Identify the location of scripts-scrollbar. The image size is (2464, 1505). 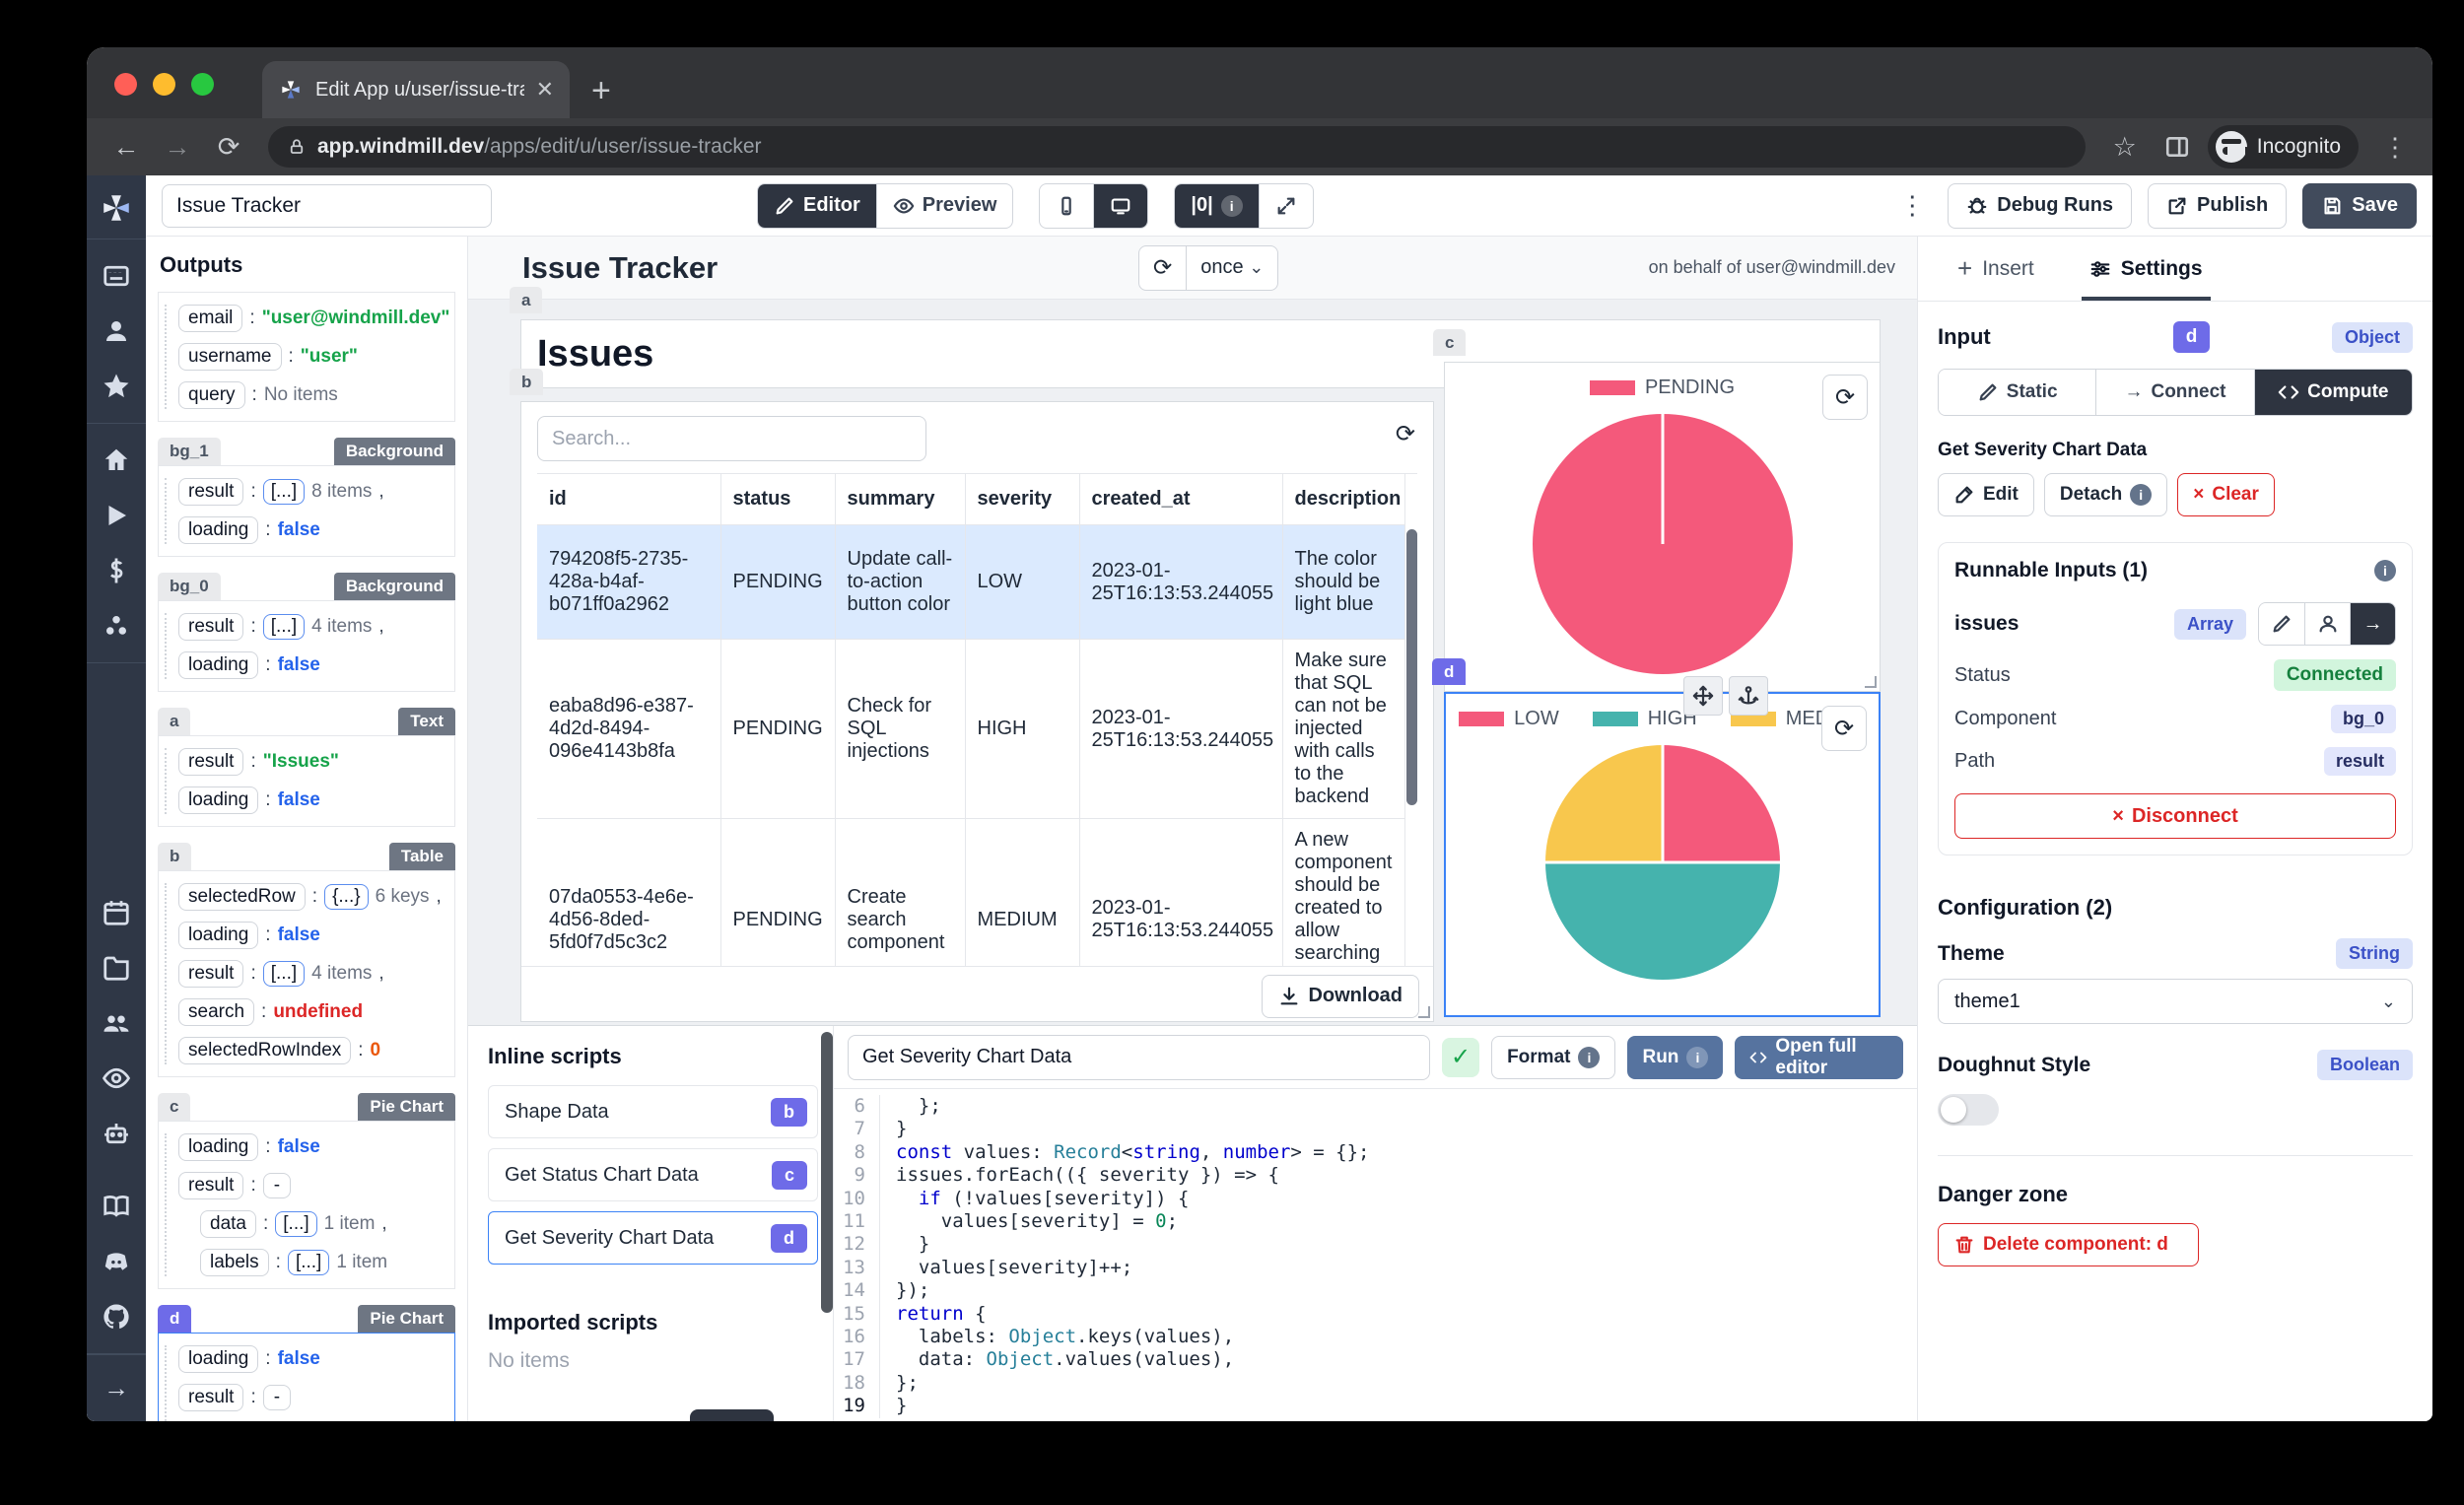
(827, 1172).